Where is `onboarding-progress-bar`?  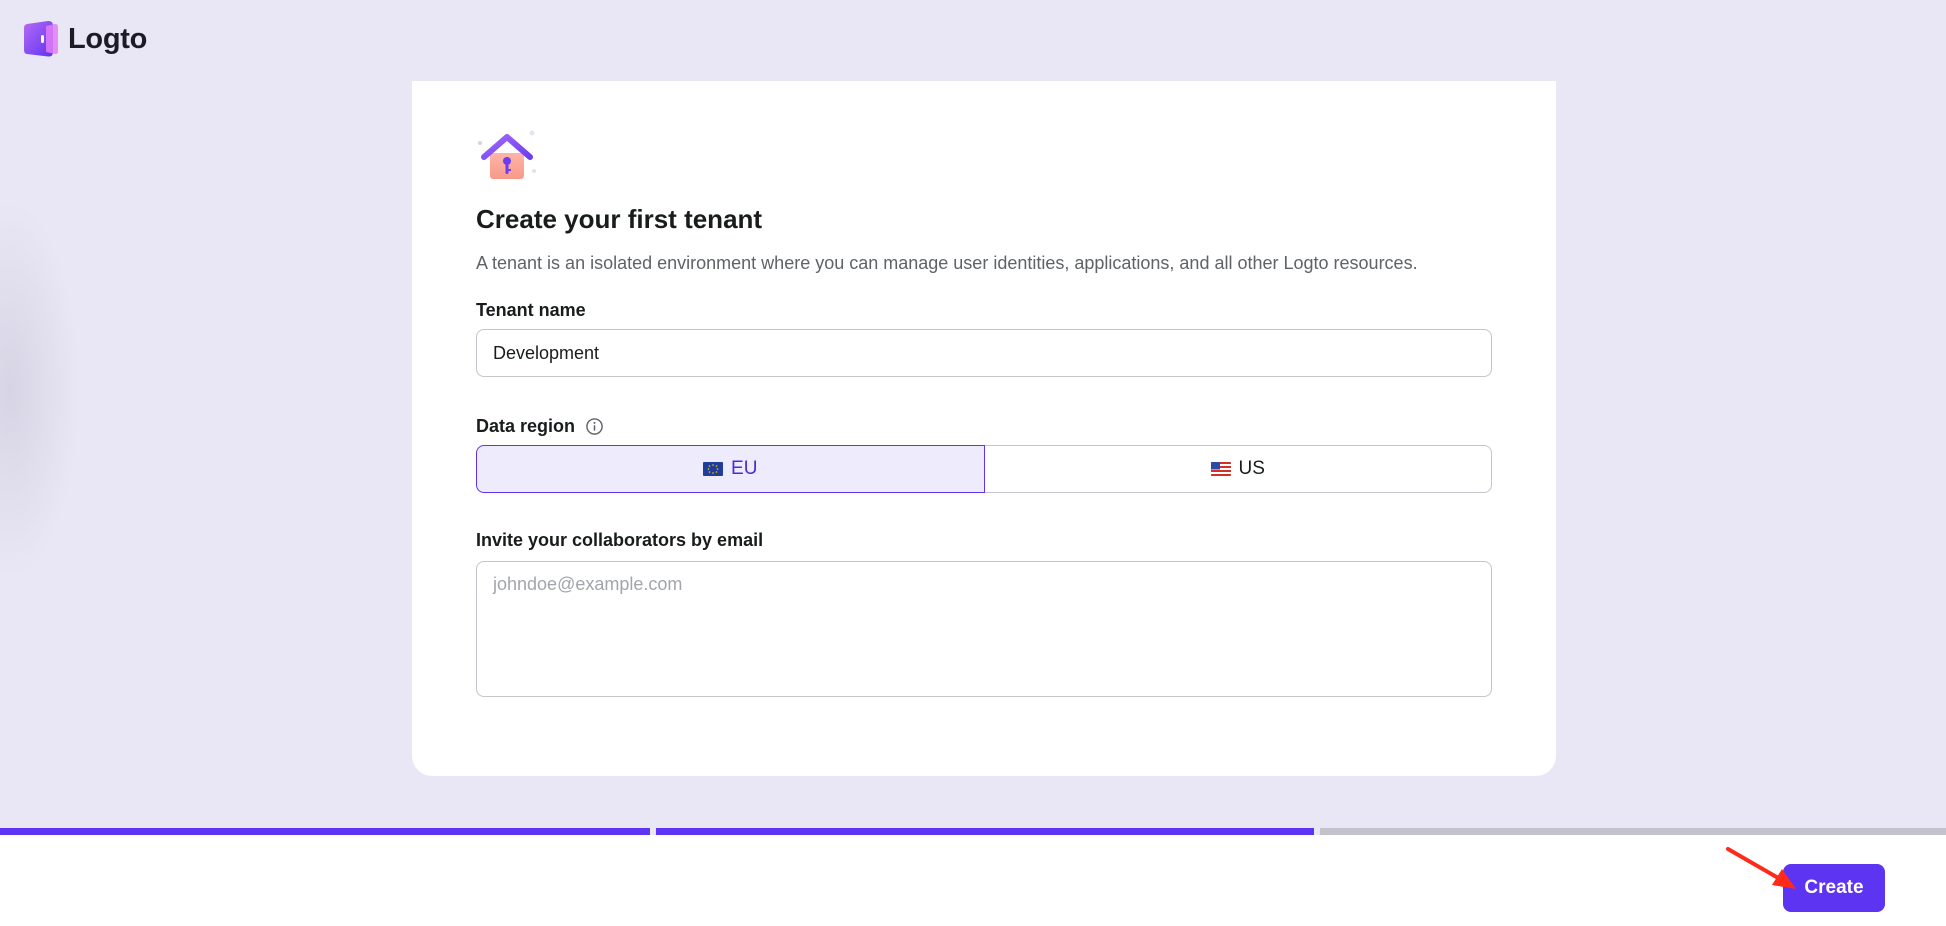
onboarding-progress-bar is located at coordinates (973, 831).